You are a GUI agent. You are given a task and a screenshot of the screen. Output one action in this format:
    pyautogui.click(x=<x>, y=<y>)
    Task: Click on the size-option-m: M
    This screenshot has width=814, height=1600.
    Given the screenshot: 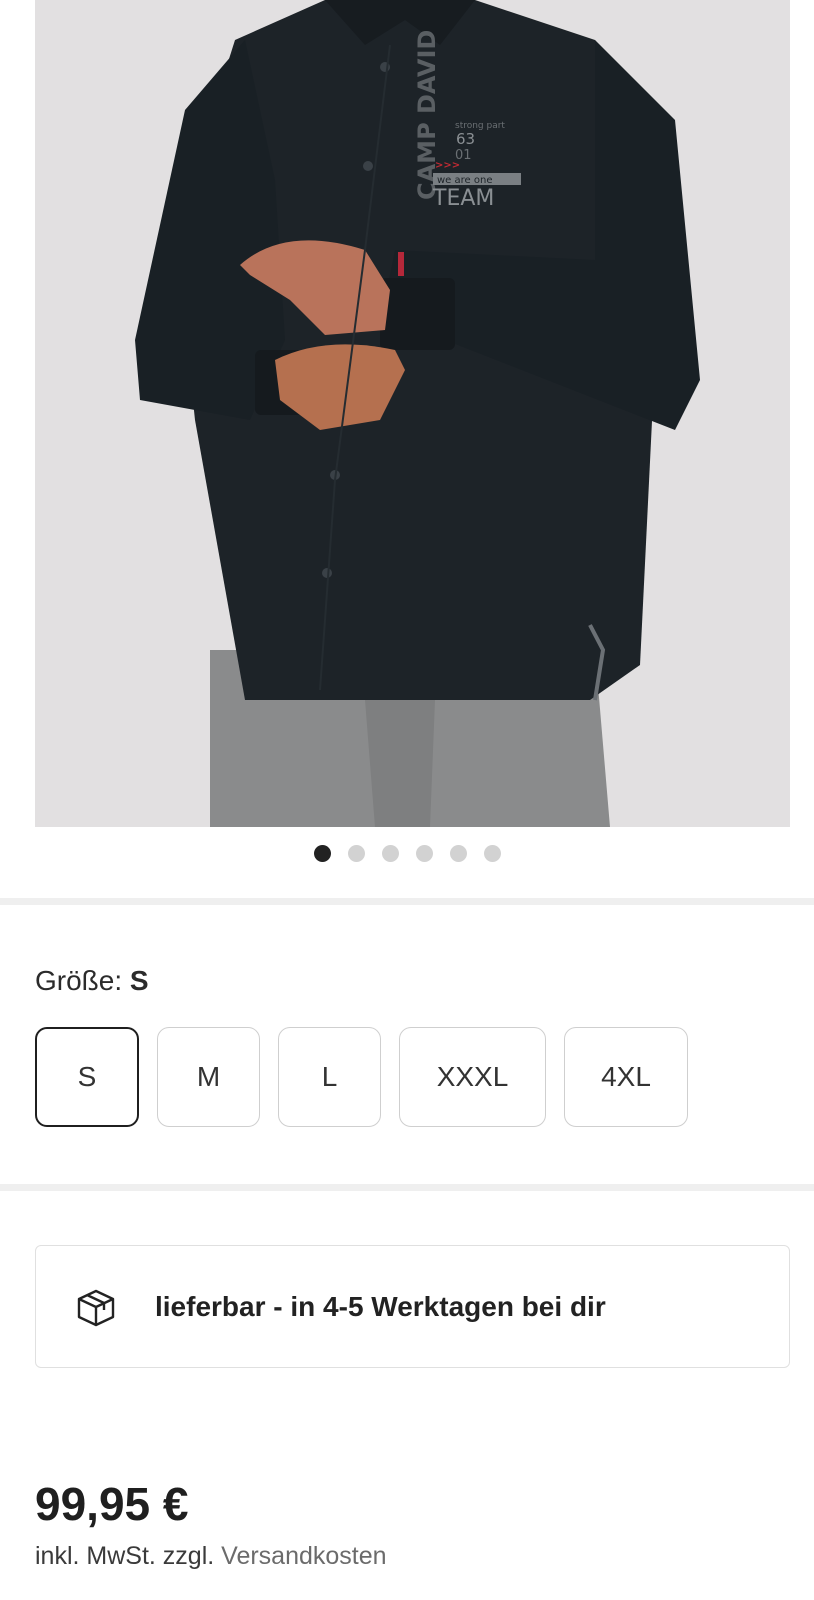 What is the action you would take?
    pyautogui.click(x=208, y=1077)
    